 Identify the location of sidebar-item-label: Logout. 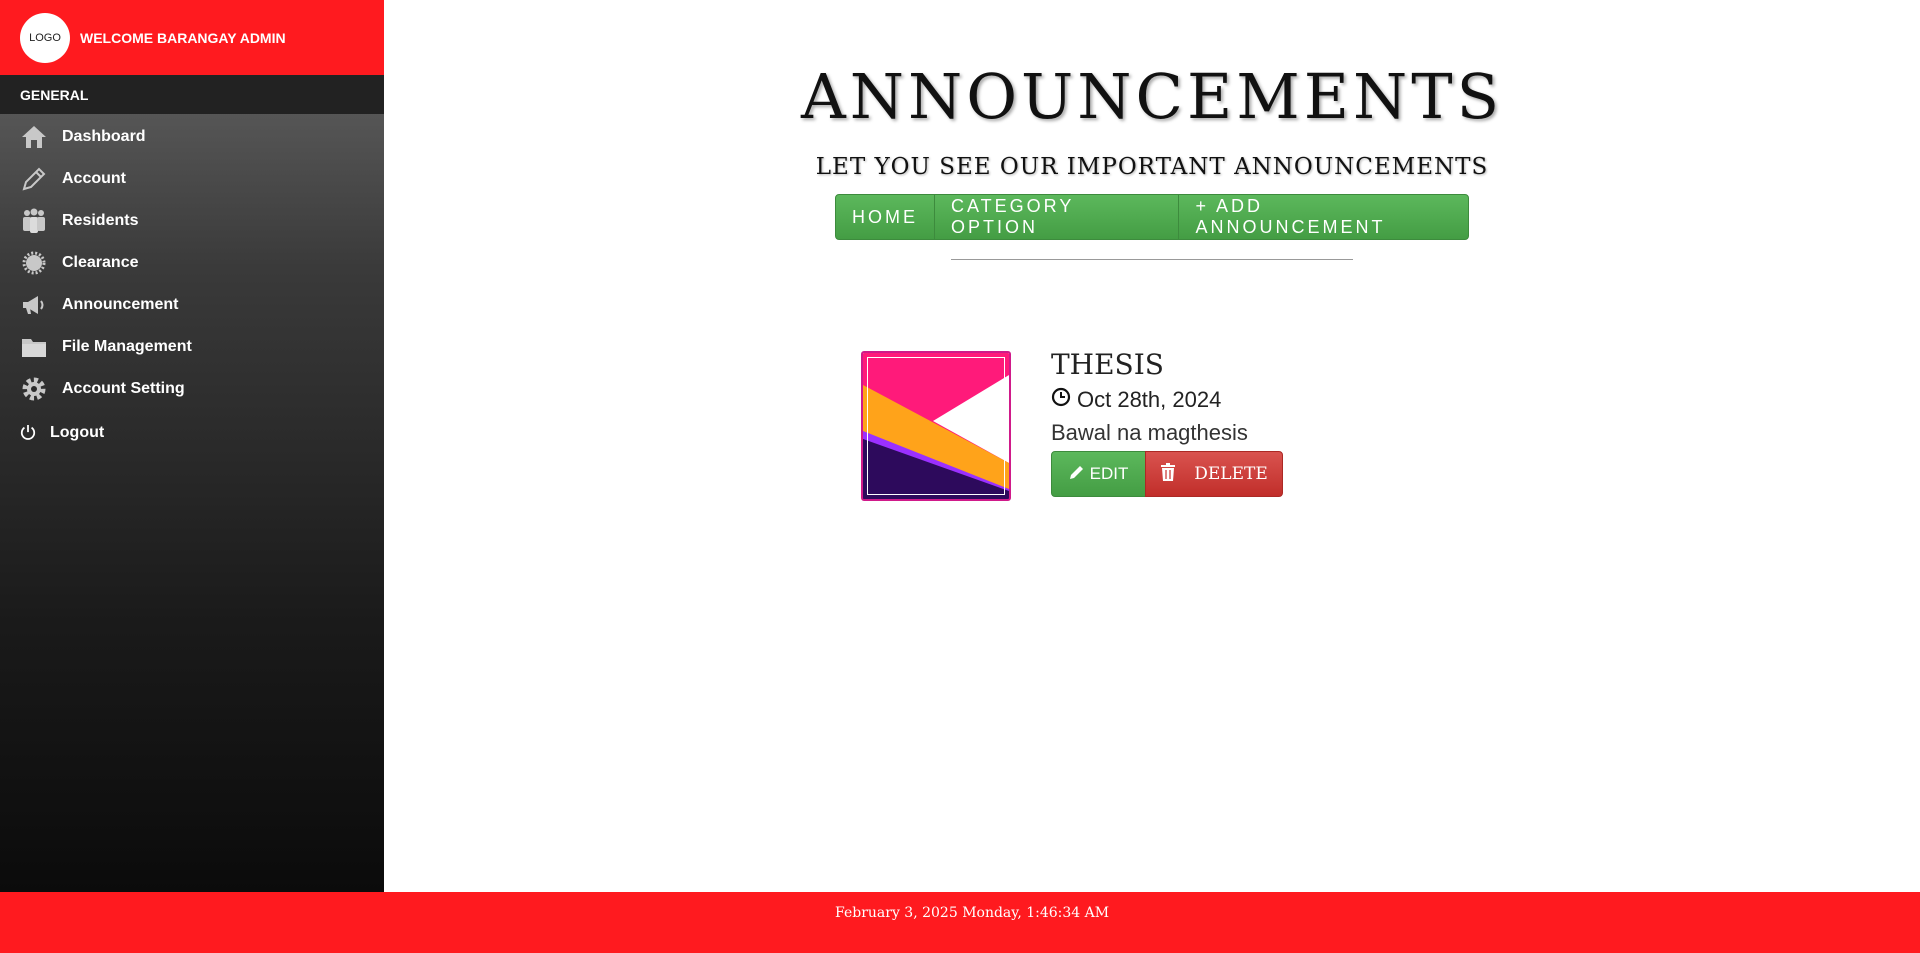
(77, 432).